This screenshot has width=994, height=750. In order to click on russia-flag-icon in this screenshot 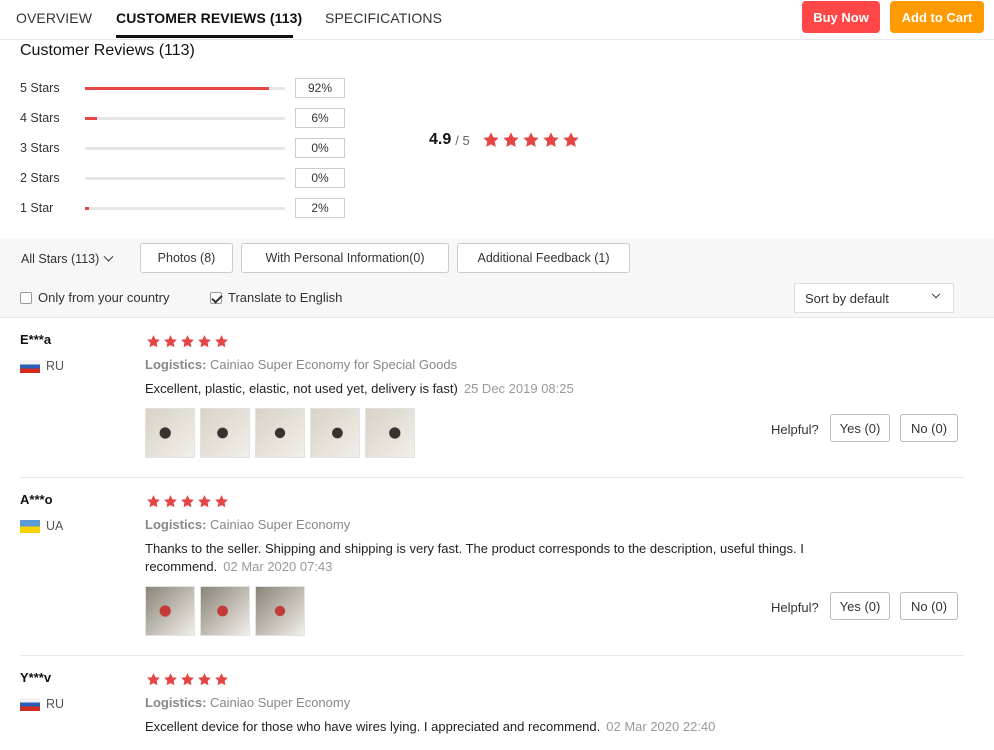, I will do `click(30, 366)`.